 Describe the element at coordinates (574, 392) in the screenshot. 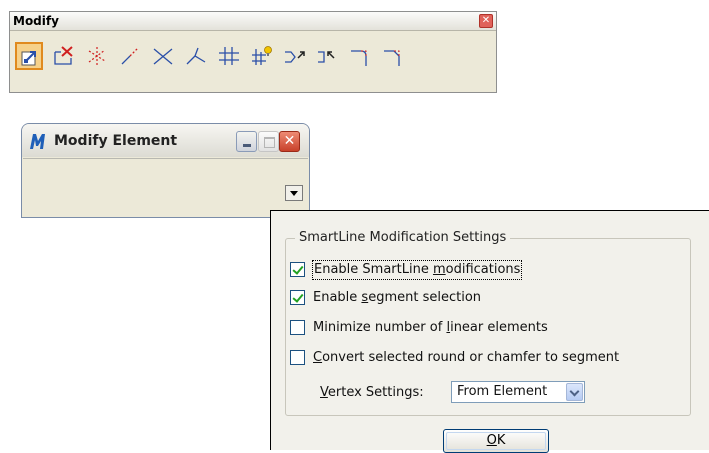

I see `chevron-down-icon` at that location.